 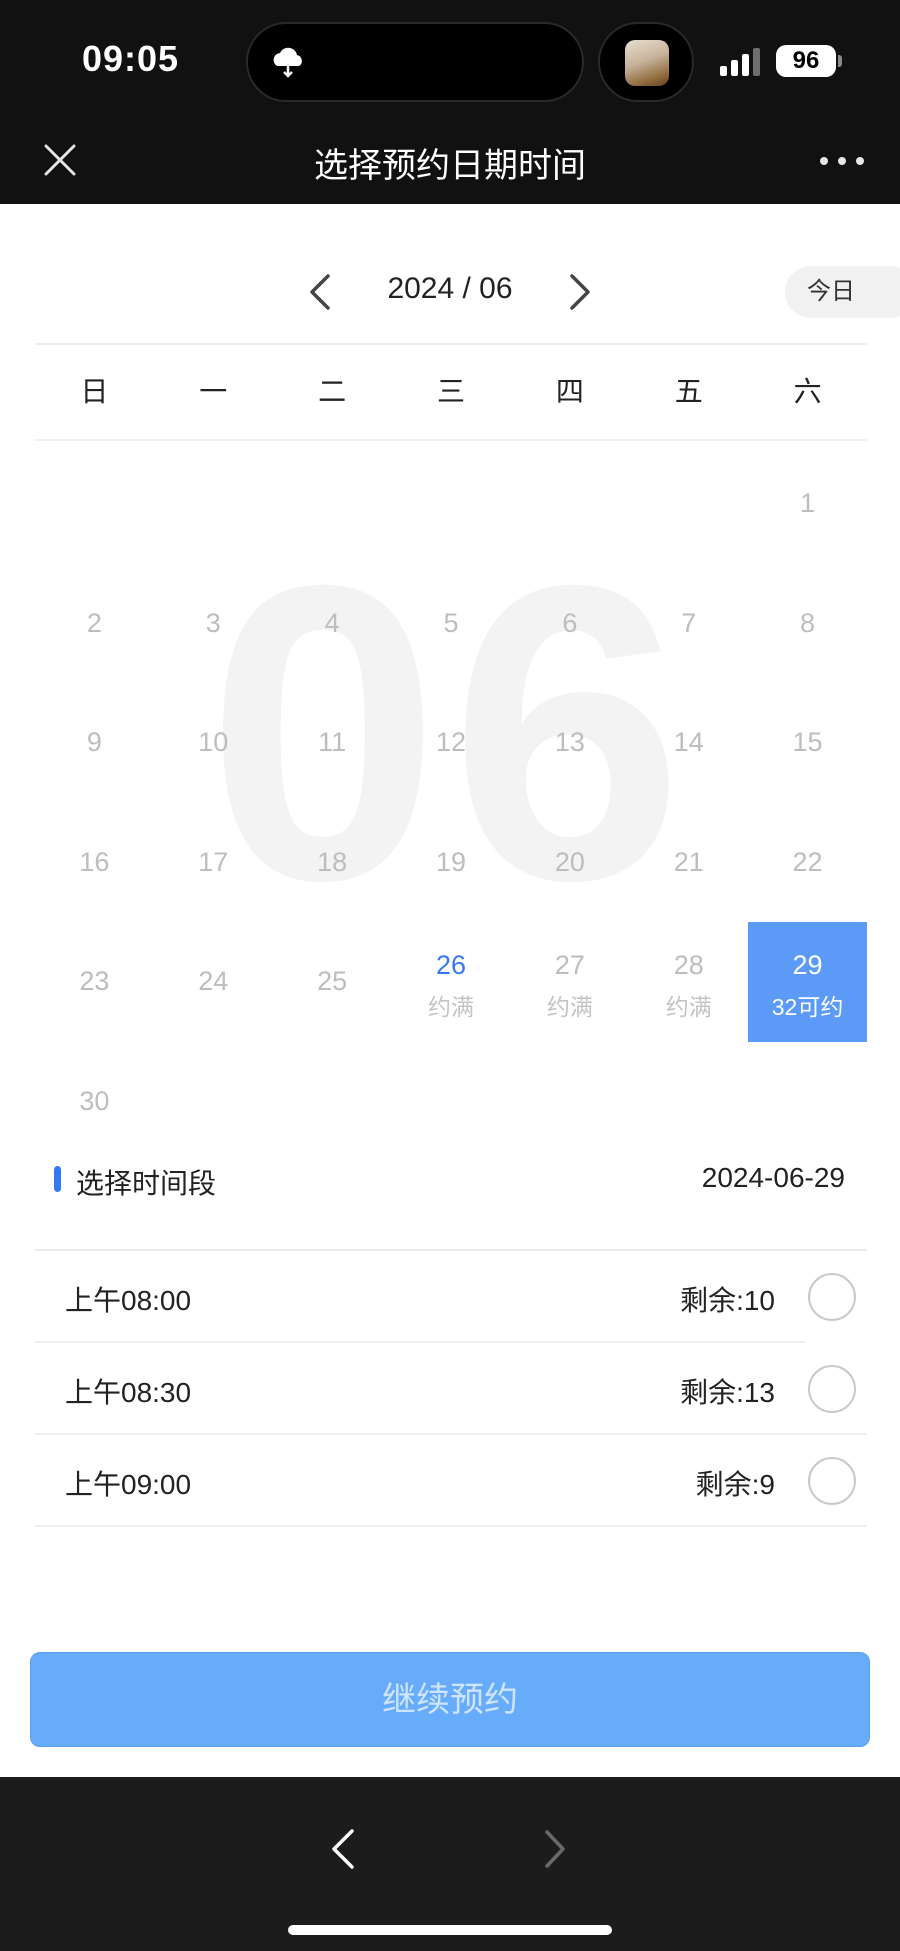 What do you see at coordinates (569, 624) in the screenshot?
I see `calendar-day: 6` at bounding box center [569, 624].